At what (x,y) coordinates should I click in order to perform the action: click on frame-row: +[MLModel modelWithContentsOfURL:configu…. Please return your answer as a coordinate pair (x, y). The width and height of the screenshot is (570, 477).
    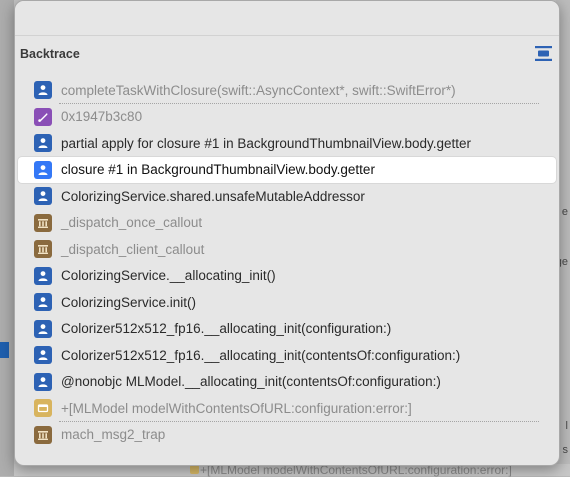
    Looking at the image, I should click on (287, 408).